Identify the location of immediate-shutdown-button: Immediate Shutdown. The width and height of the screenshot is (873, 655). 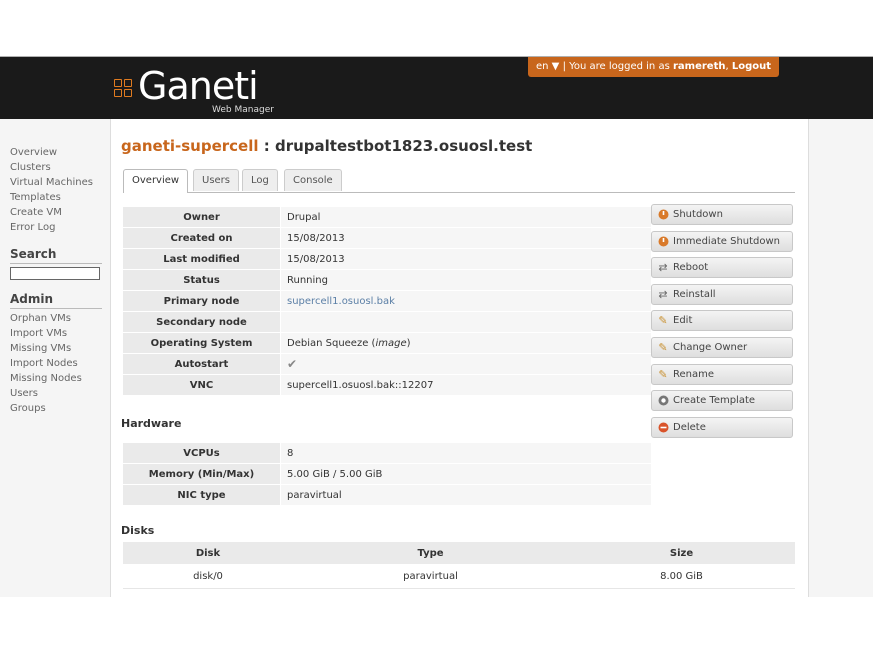
(722, 241).